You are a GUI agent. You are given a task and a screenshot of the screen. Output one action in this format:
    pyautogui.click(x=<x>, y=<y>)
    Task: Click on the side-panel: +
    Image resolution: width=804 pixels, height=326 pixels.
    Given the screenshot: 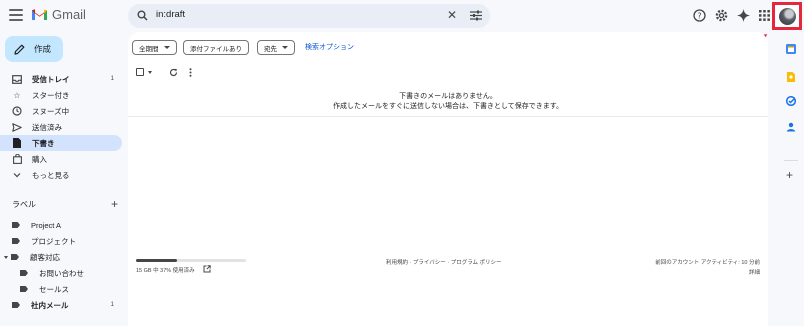 What is the action you would take?
    pyautogui.click(x=791, y=179)
    